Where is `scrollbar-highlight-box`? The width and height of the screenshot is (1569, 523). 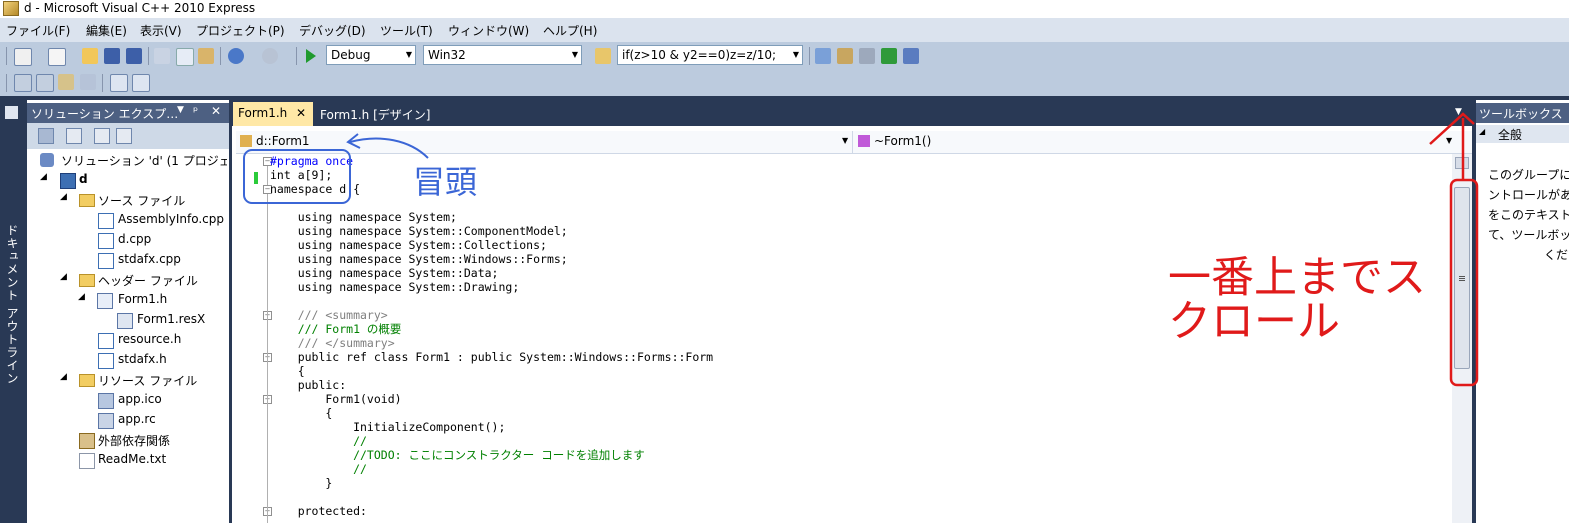 scrollbar-highlight-box is located at coordinates (1464, 282).